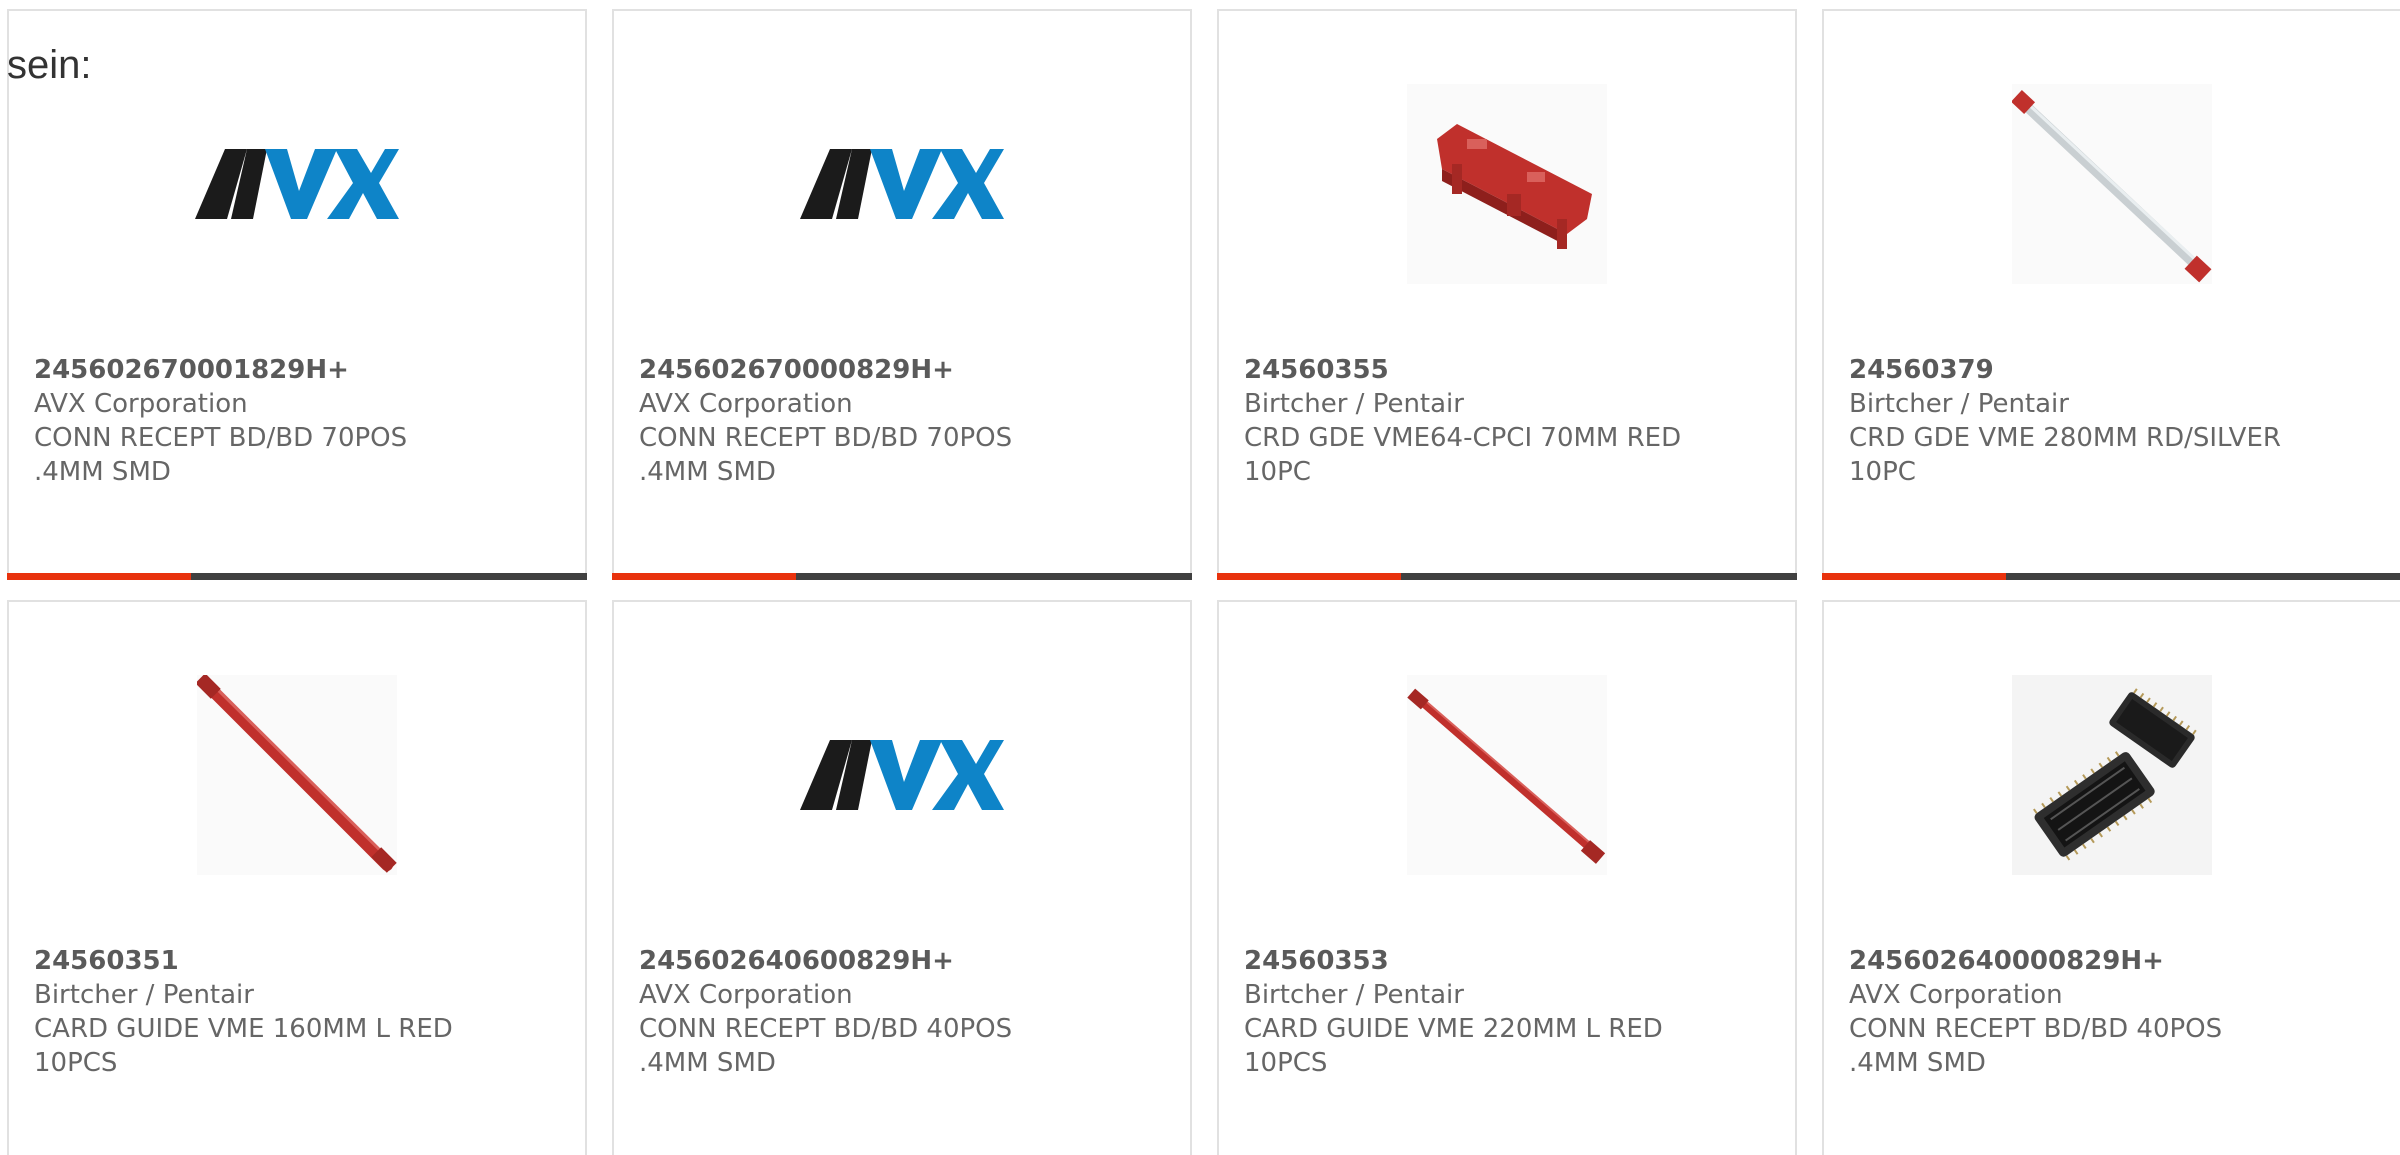 This screenshot has height=1155, width=2400. What do you see at coordinates (1509, 961) in the screenshot?
I see `part-number: 24560353` at bounding box center [1509, 961].